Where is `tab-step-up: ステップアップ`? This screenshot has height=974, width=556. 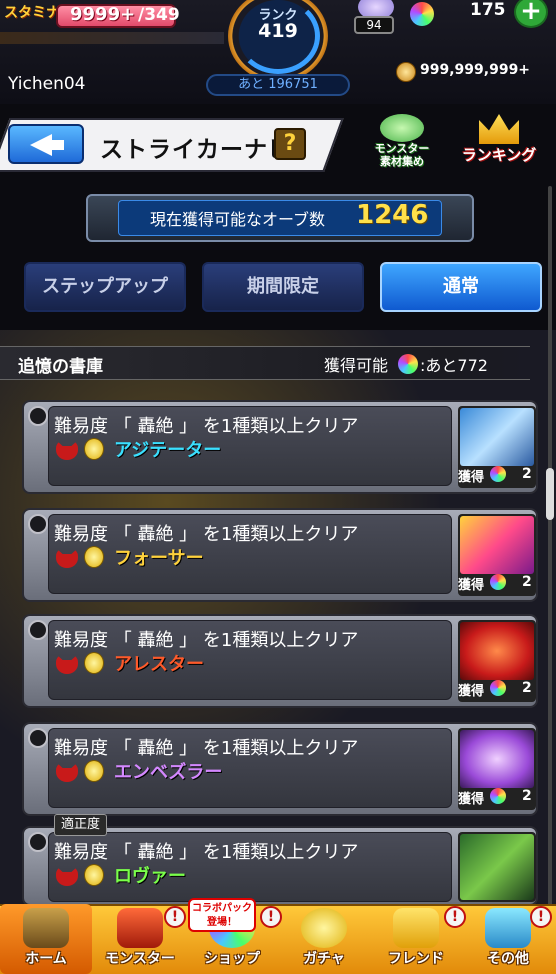
tab-step-up: ステップアップ is located at coordinates (105, 287).